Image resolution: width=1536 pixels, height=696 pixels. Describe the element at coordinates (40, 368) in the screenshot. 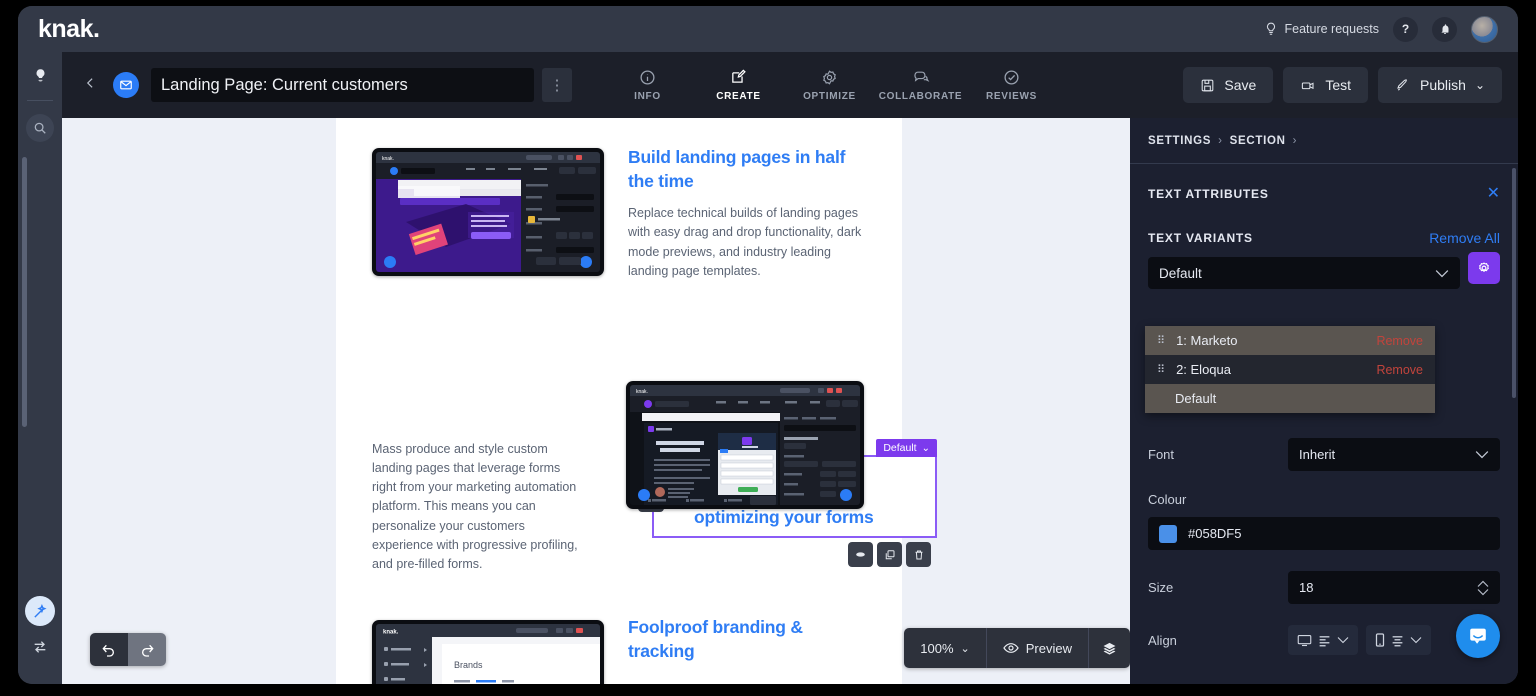

I see `left-rail` at that location.